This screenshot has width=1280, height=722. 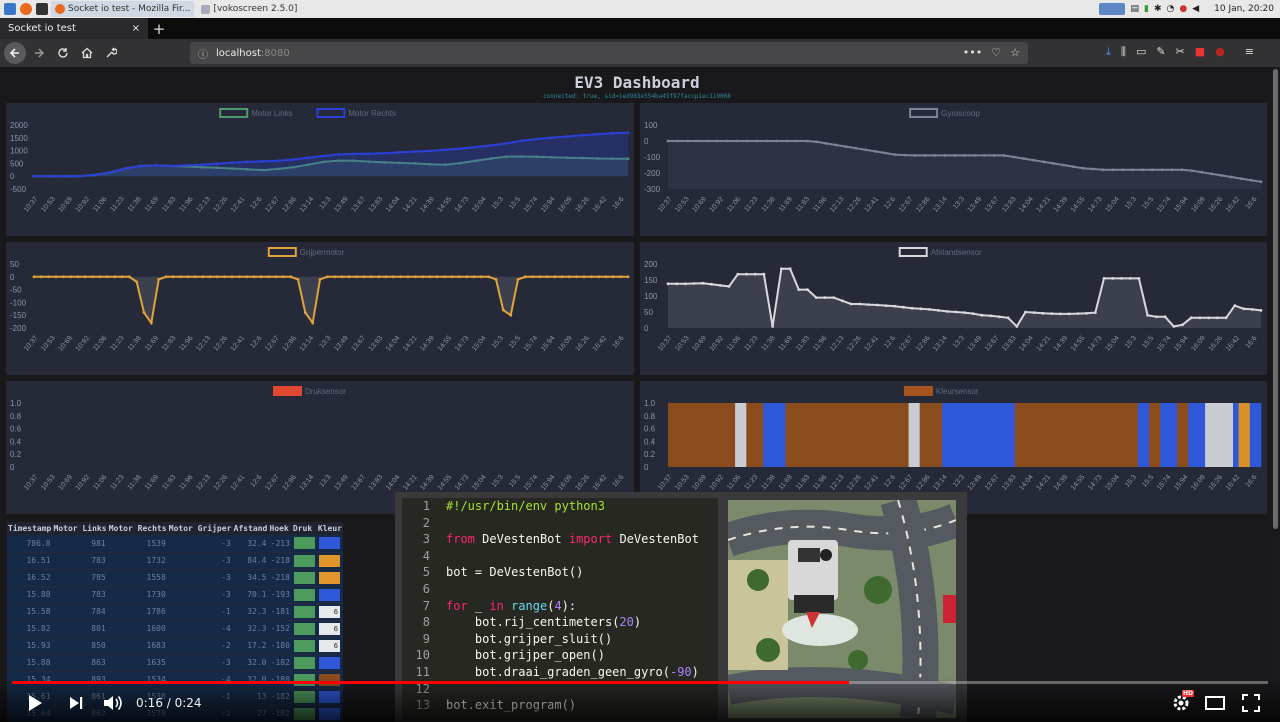 I want to click on back-button, so click(x=15, y=53).